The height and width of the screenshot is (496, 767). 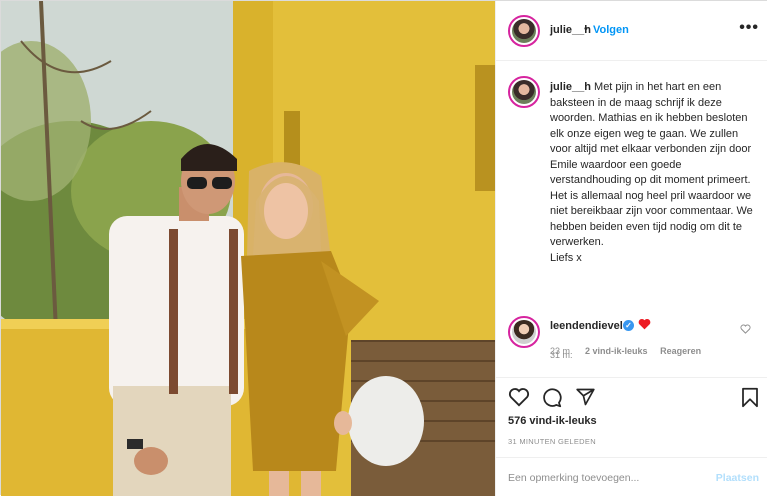 I want to click on commenter-username: leendendievel, so click(x=586, y=326).